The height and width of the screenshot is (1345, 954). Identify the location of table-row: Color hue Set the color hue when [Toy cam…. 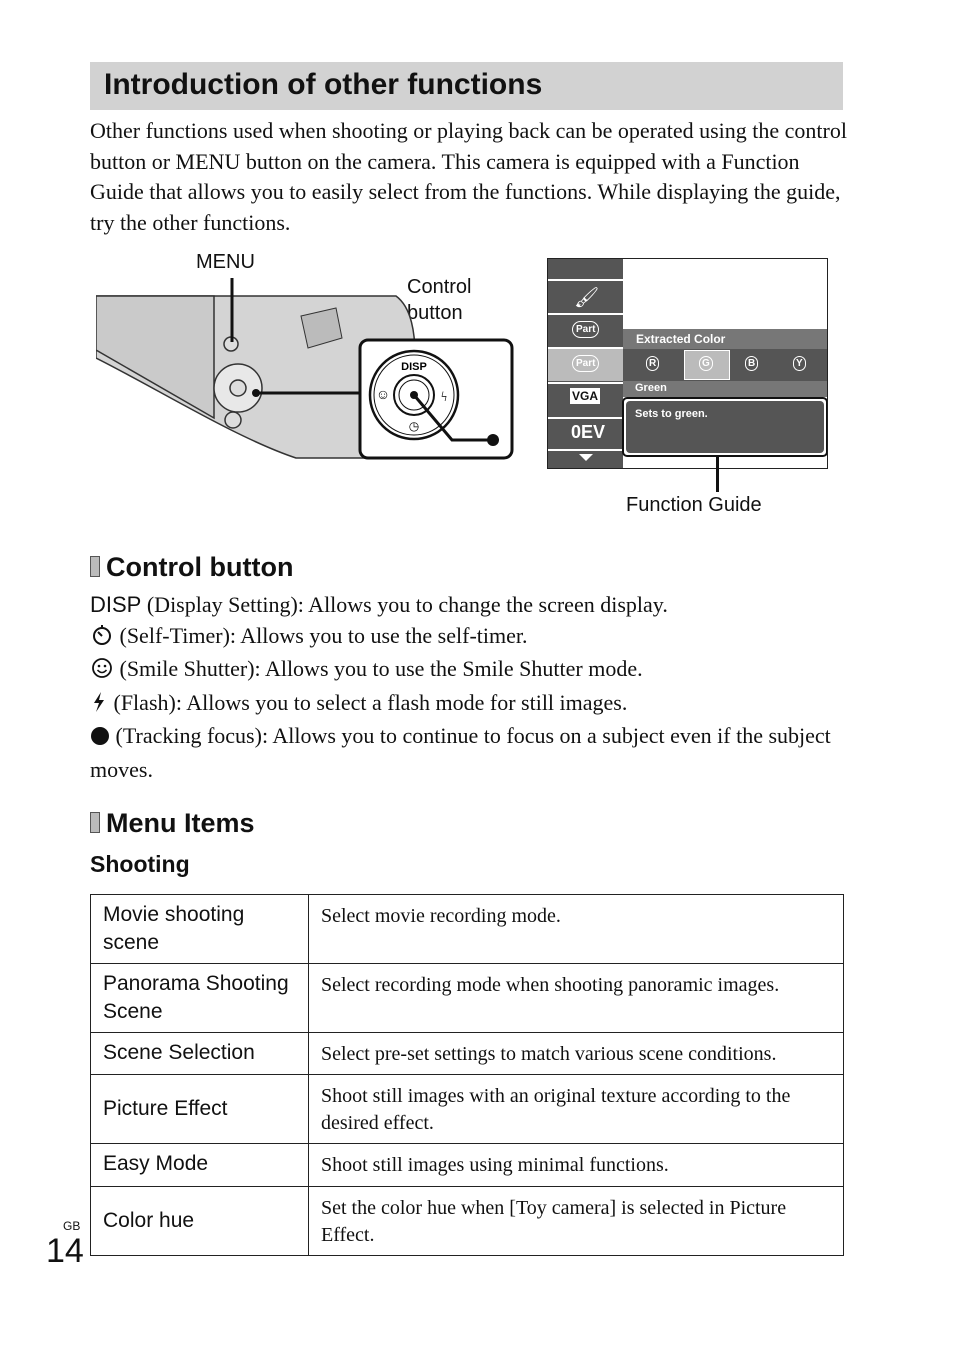
(467, 1221).